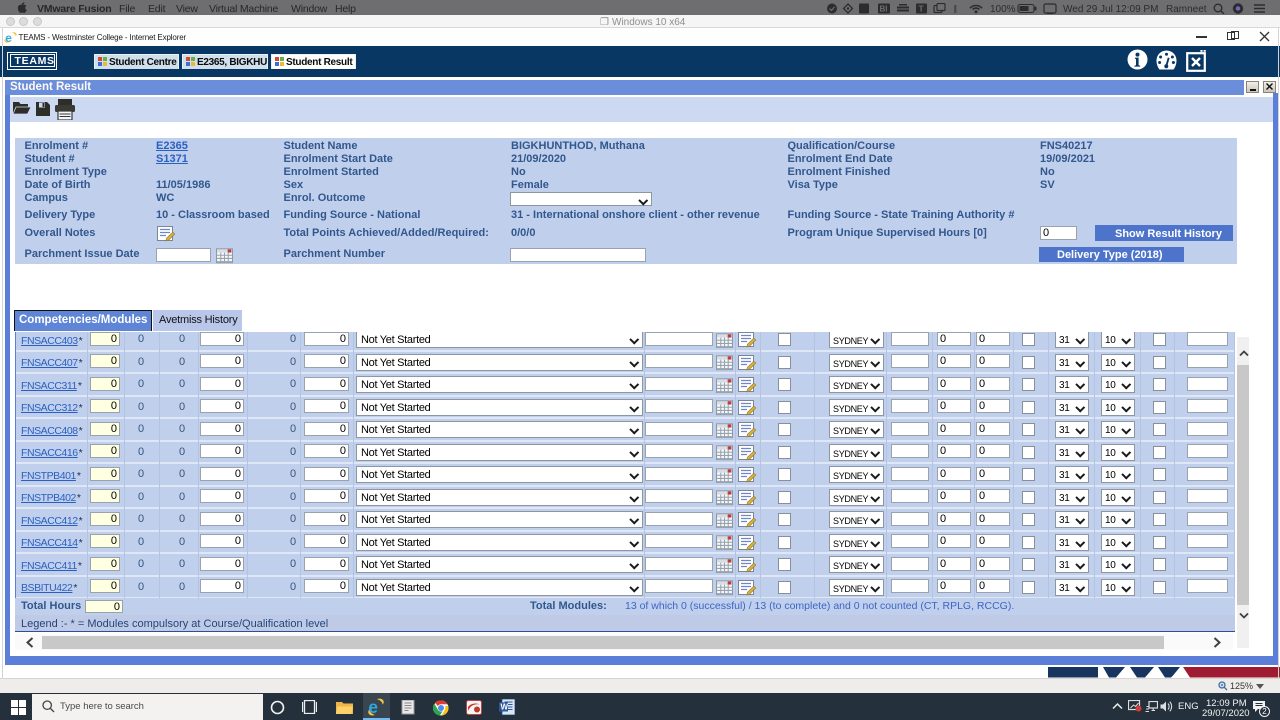 The height and width of the screenshot is (720, 1280). I want to click on svg-text: BI, so click(884, 8).